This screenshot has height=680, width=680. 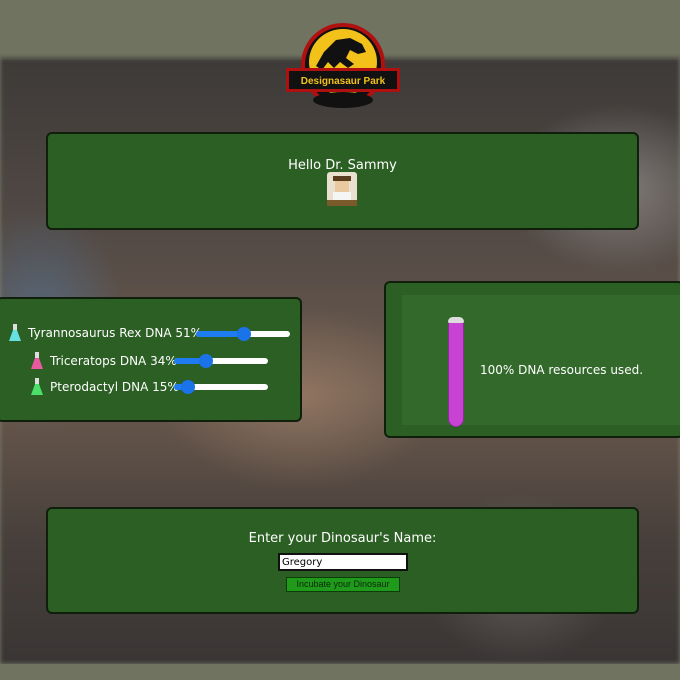 What do you see at coordinates (342, 189) in the screenshot?
I see `scientist-avatar-icon` at bounding box center [342, 189].